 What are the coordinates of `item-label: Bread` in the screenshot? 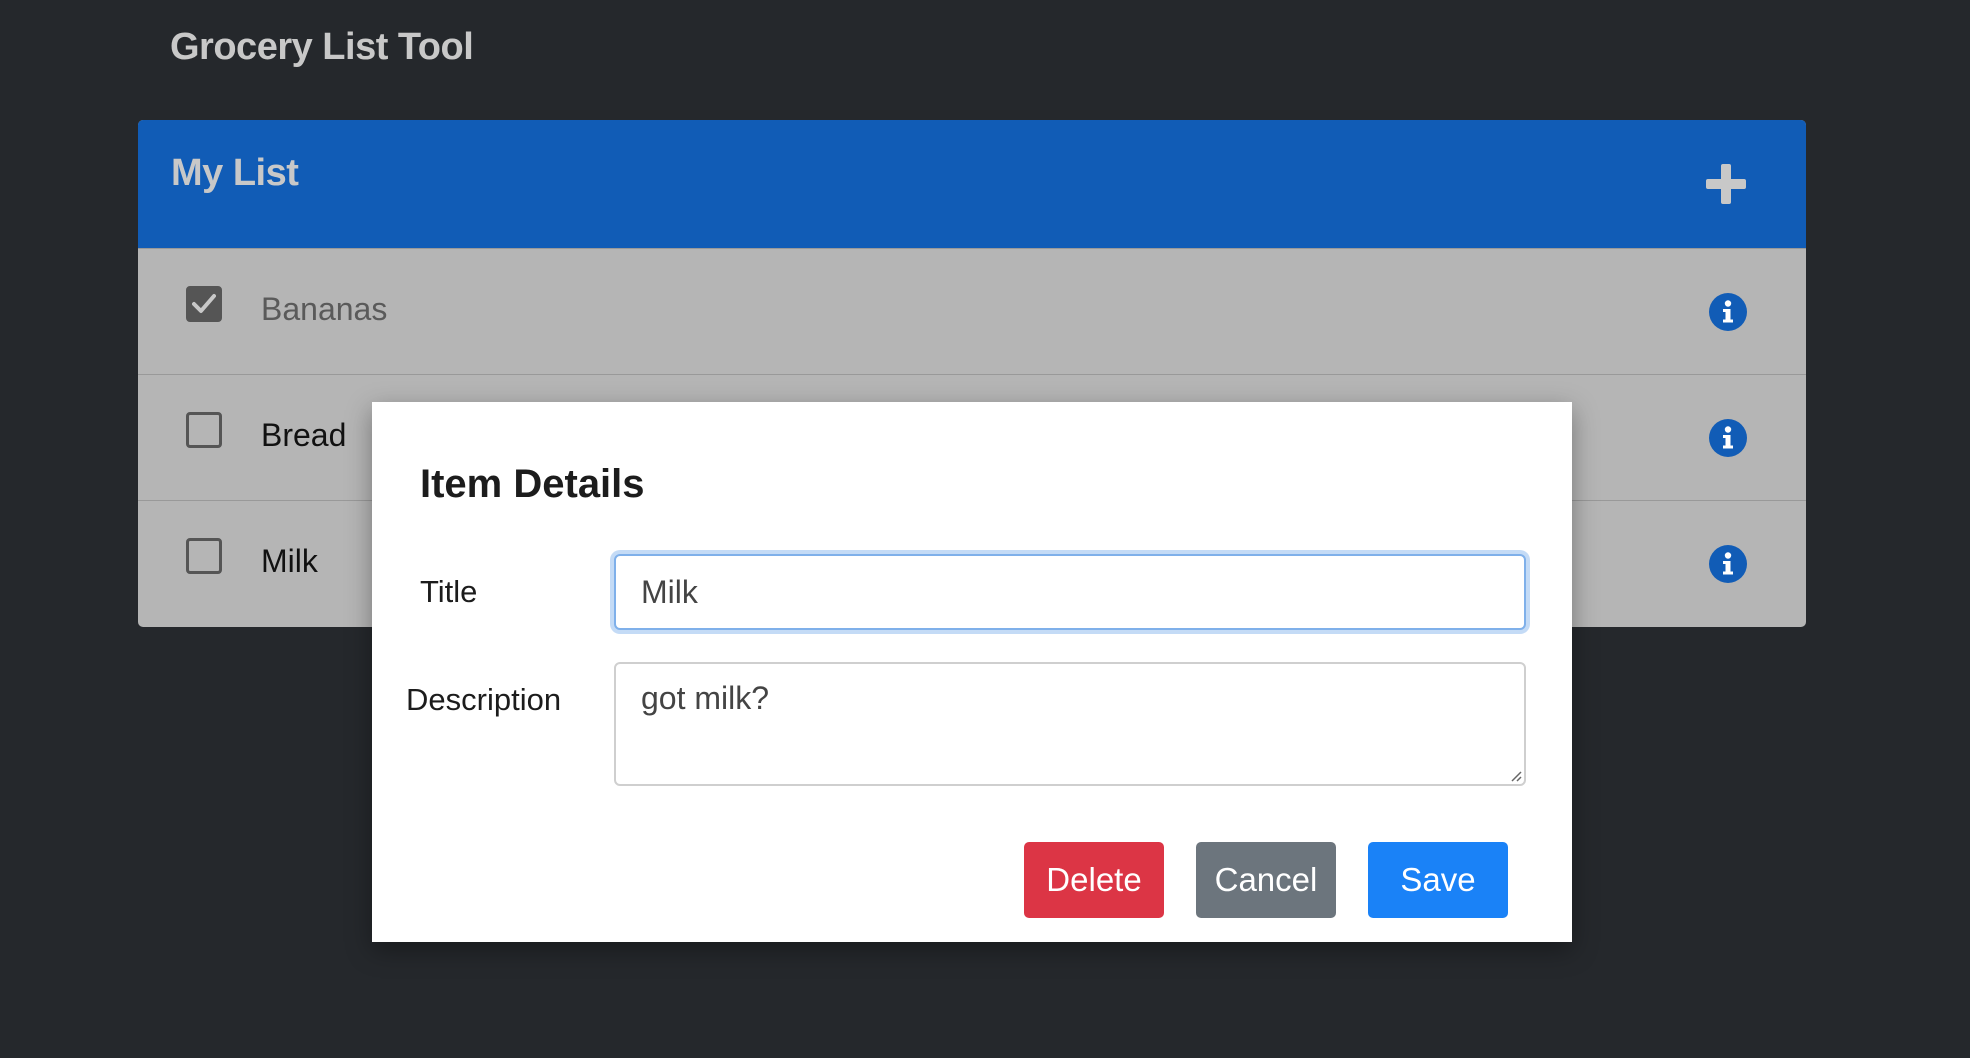 It's located at (304, 435).